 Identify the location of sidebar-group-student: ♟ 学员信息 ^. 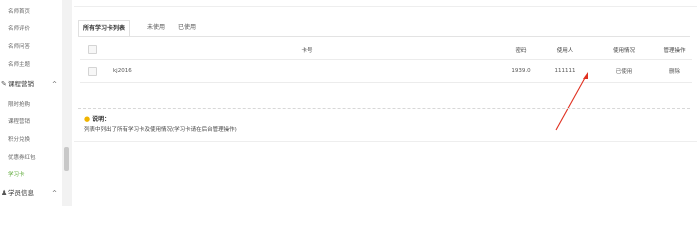
(31, 193).